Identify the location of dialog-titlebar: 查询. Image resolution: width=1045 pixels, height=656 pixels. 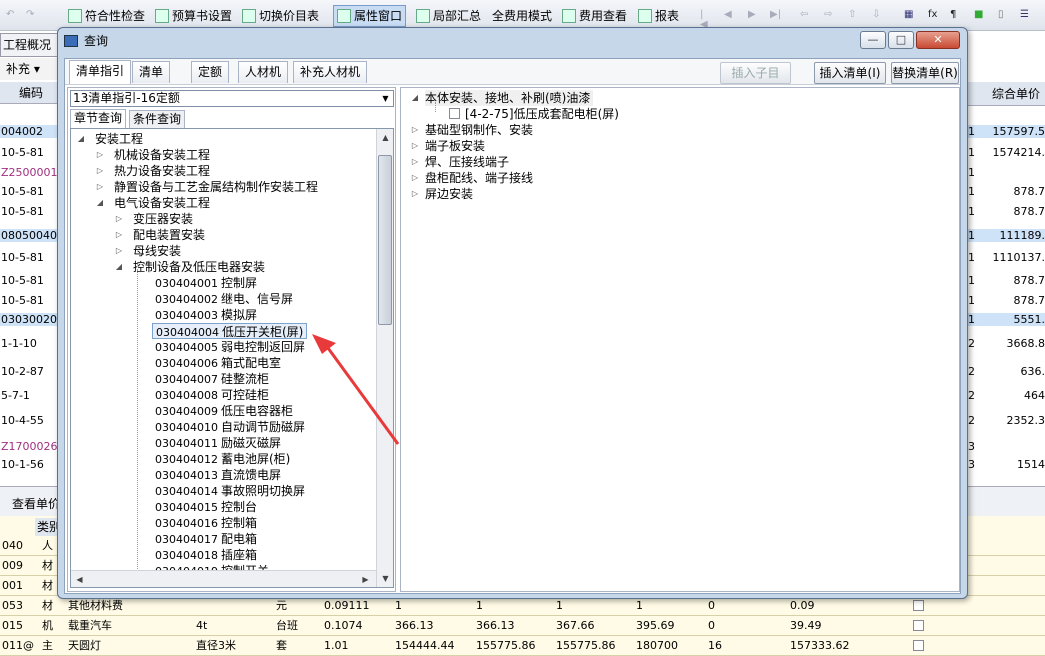
(512, 42).